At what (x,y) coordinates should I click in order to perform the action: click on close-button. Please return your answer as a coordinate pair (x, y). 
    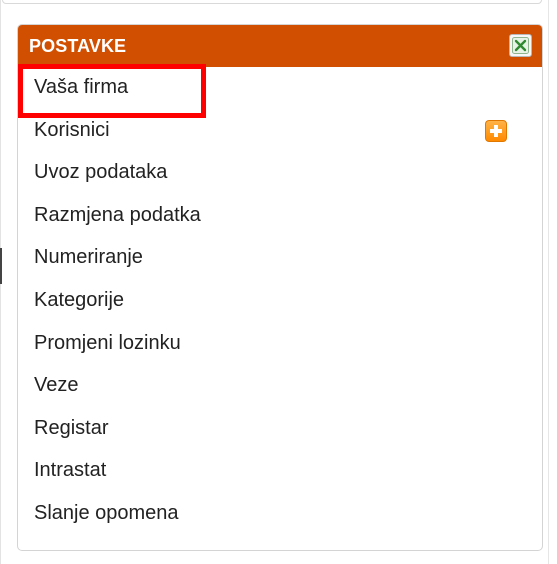
    Looking at the image, I should click on (520, 45).